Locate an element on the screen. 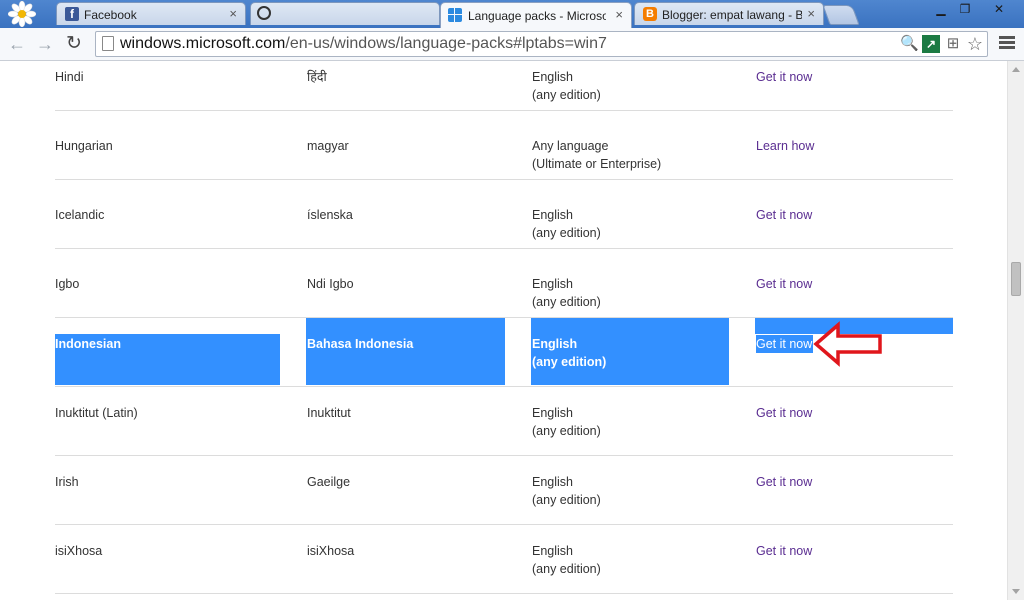 The height and width of the screenshot is (600, 1024). translate-icon: ⊞ is located at coordinates (953, 44).